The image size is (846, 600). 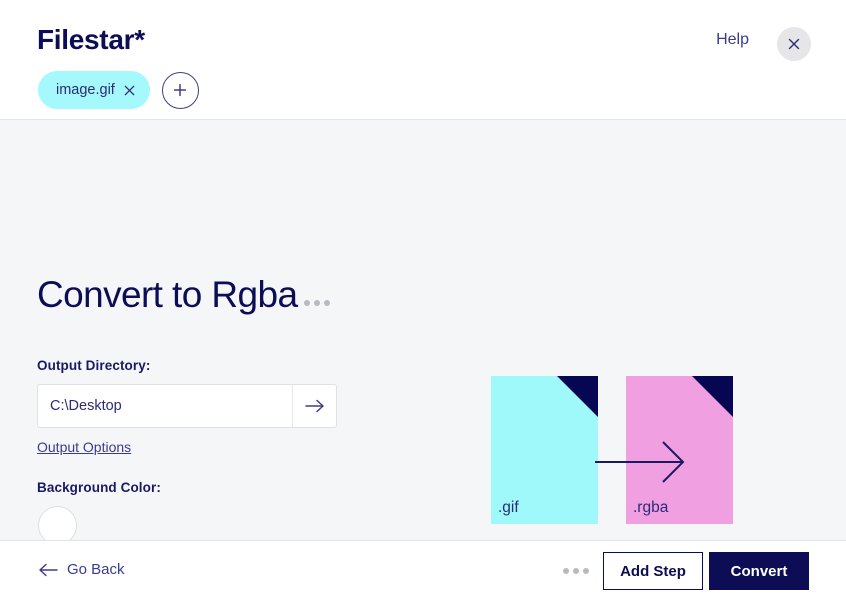 I want to click on file-tab-close-button, so click(x=129, y=90).